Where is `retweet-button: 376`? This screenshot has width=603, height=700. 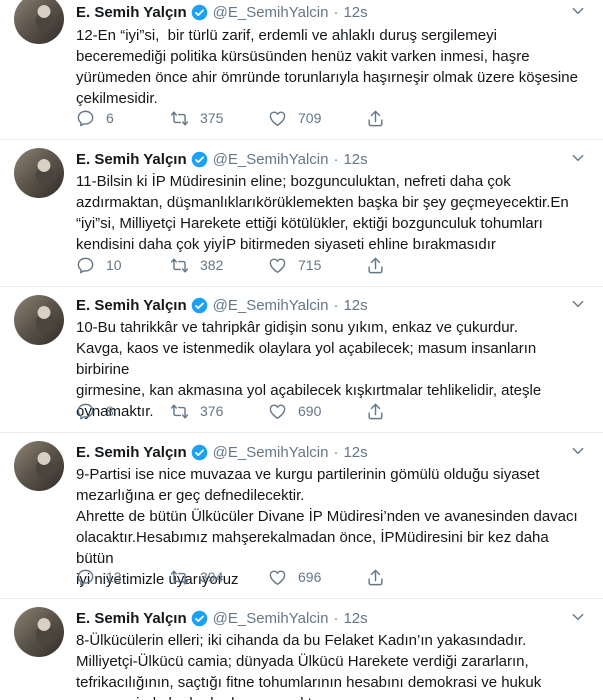 retweet-button: 376 is located at coordinates (219, 411).